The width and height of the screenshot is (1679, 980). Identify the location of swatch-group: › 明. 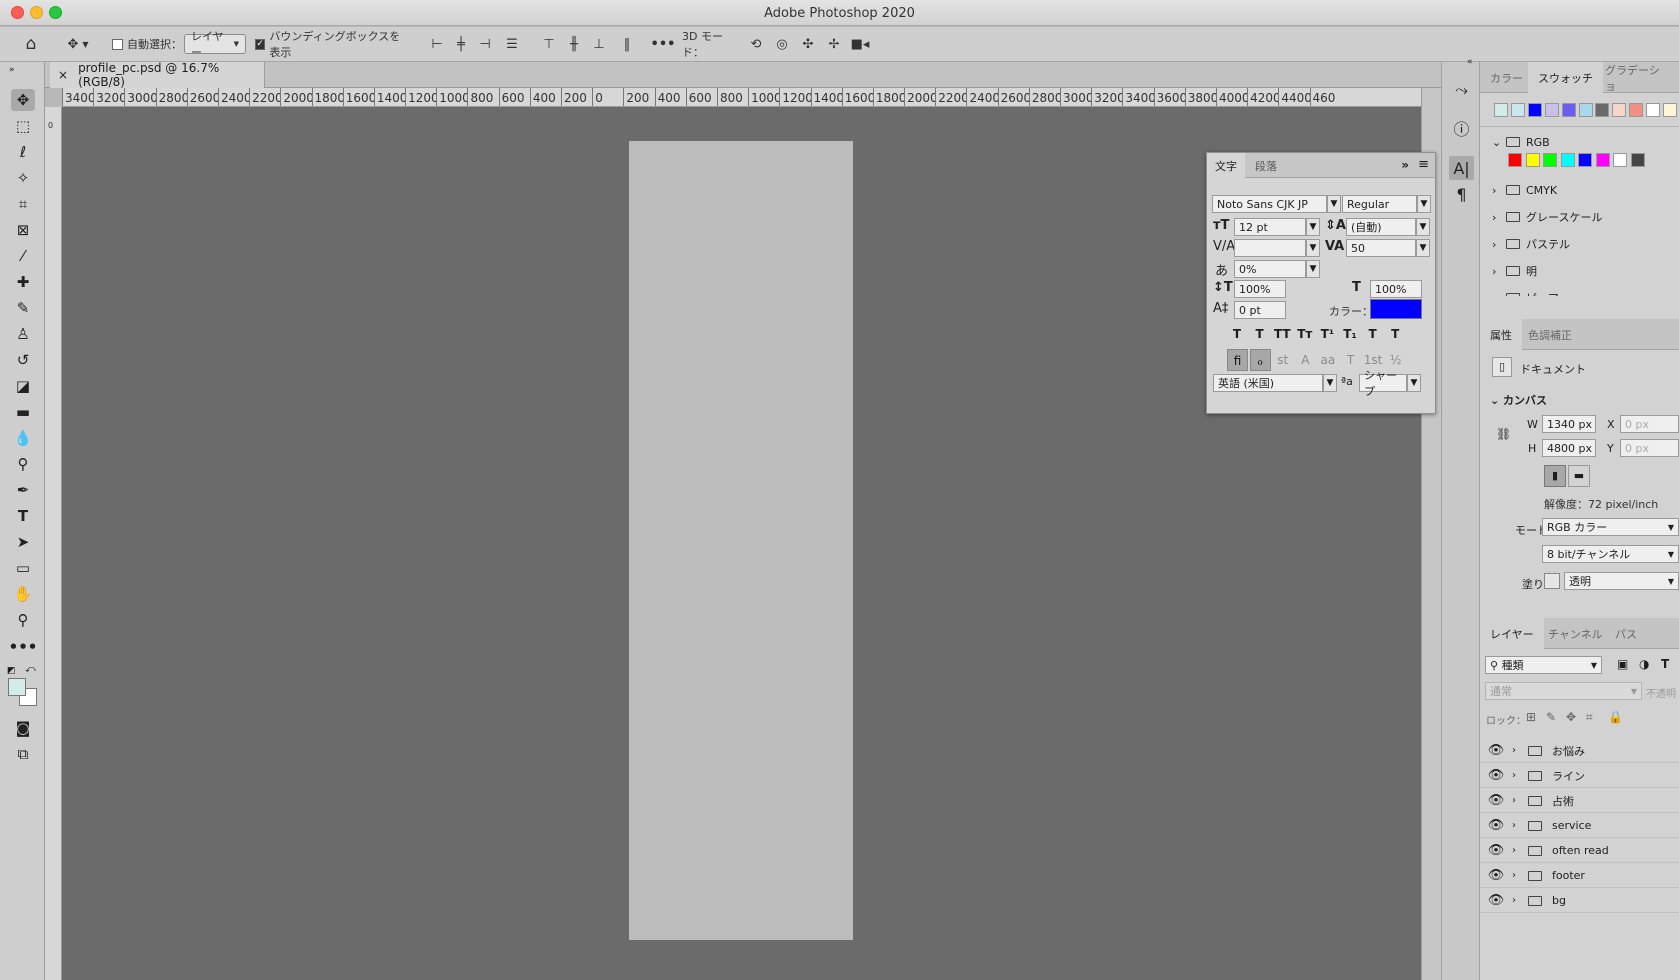
(1514, 271).